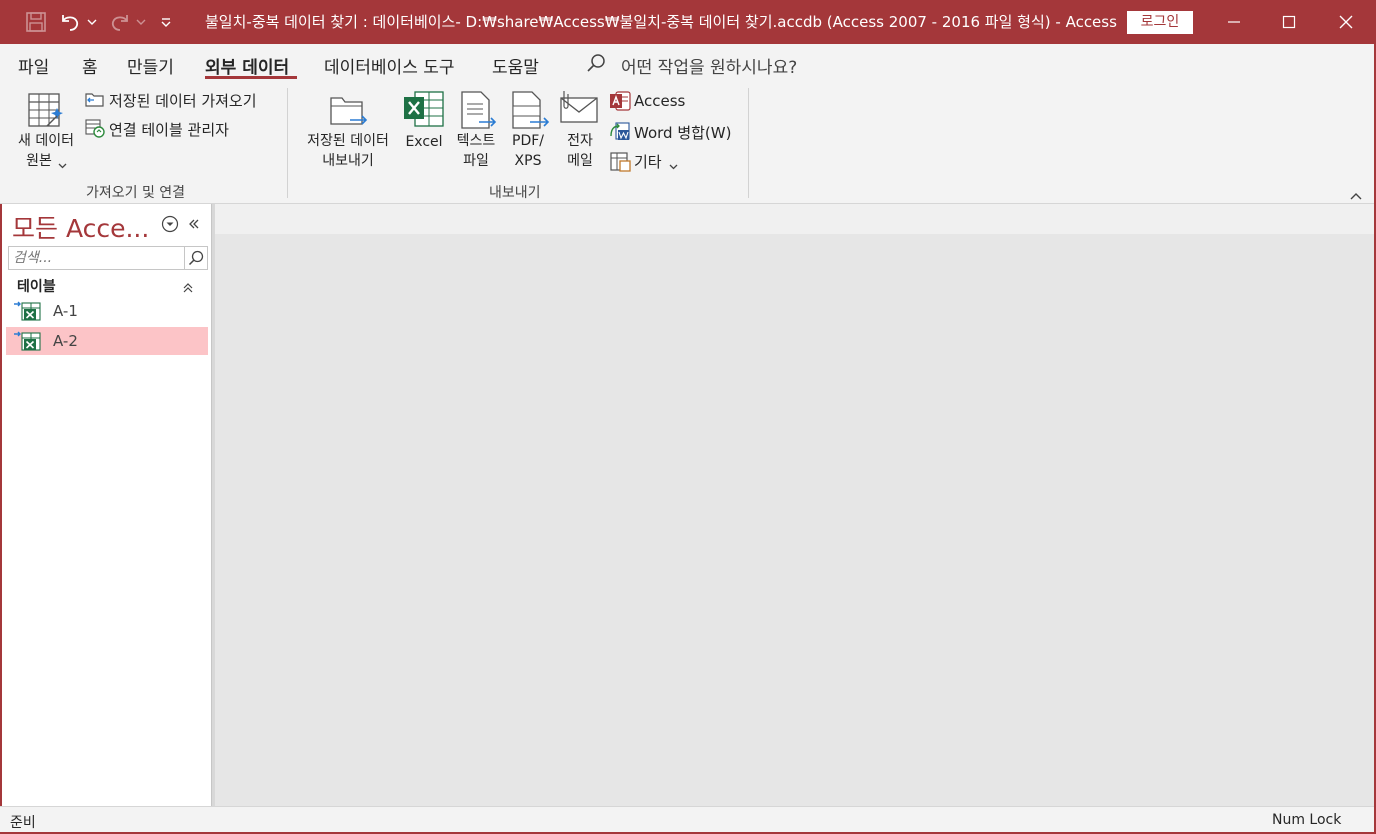  I want to click on num-lock-indicator: Num Lock, so click(1307, 820).